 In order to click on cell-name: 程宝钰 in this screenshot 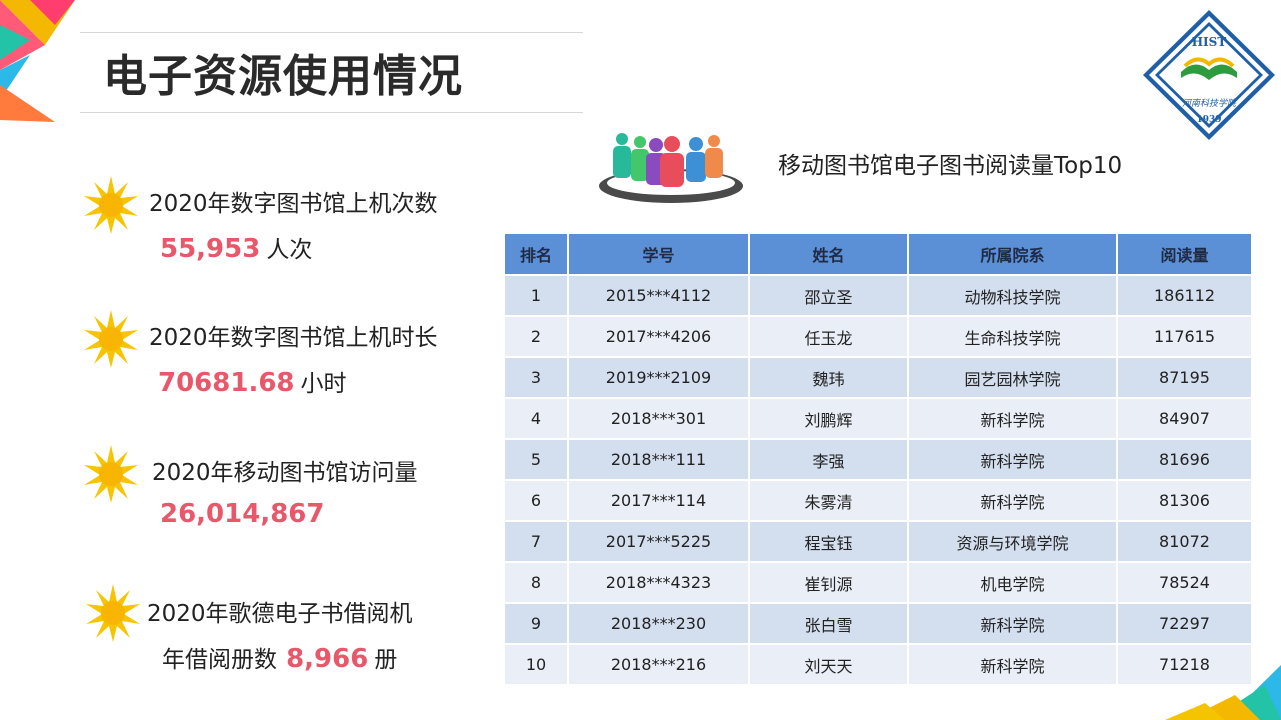, I will do `click(829, 542)`.